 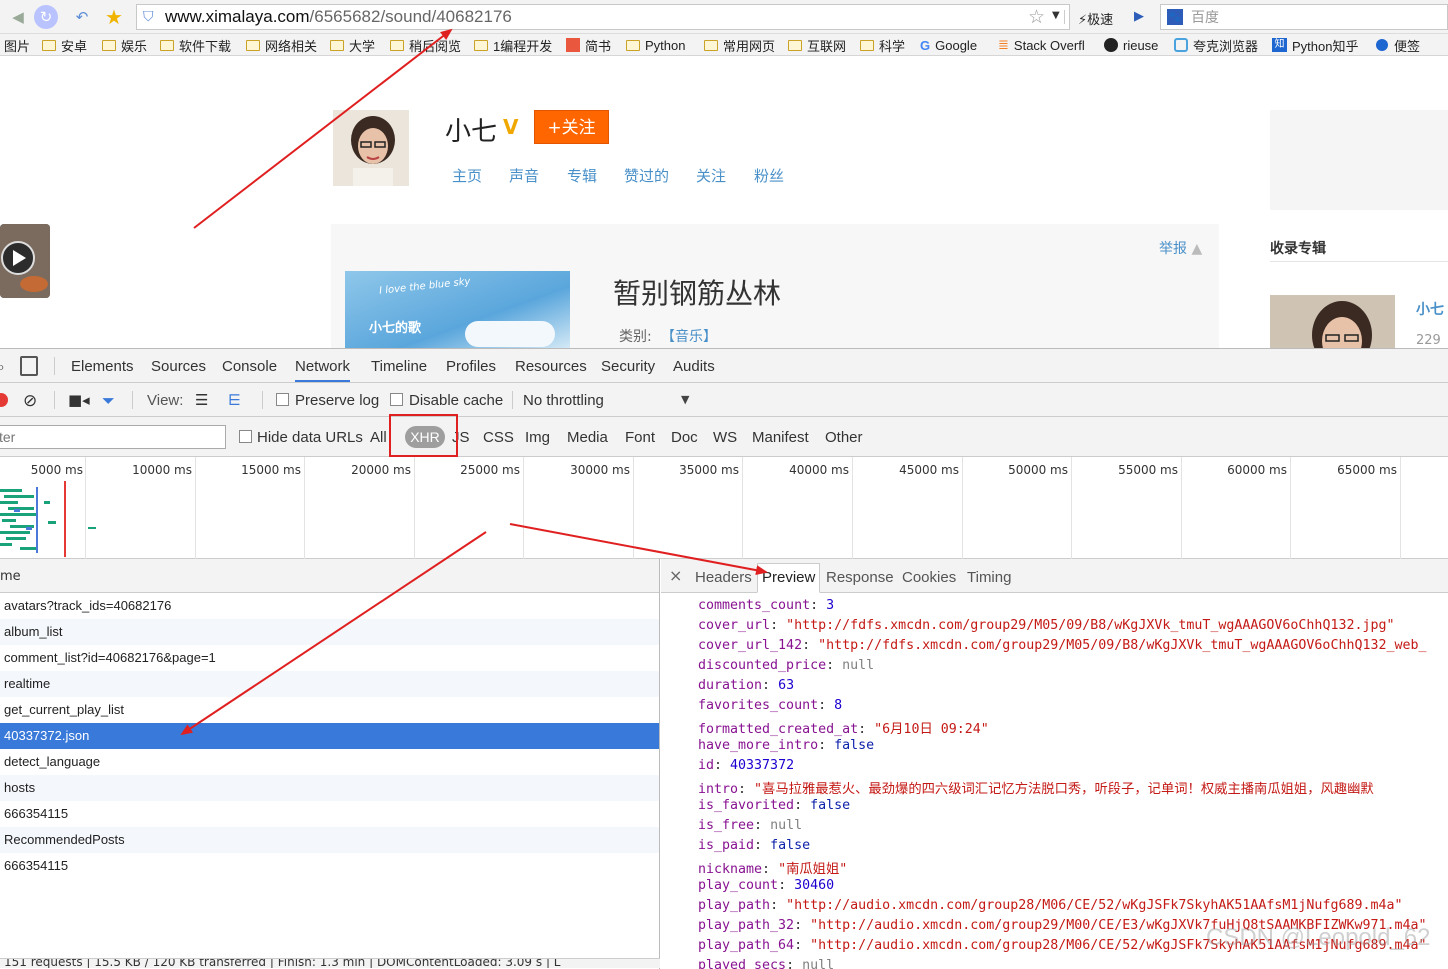 I want to click on request-row: get_current_play_list, so click(x=329, y=710).